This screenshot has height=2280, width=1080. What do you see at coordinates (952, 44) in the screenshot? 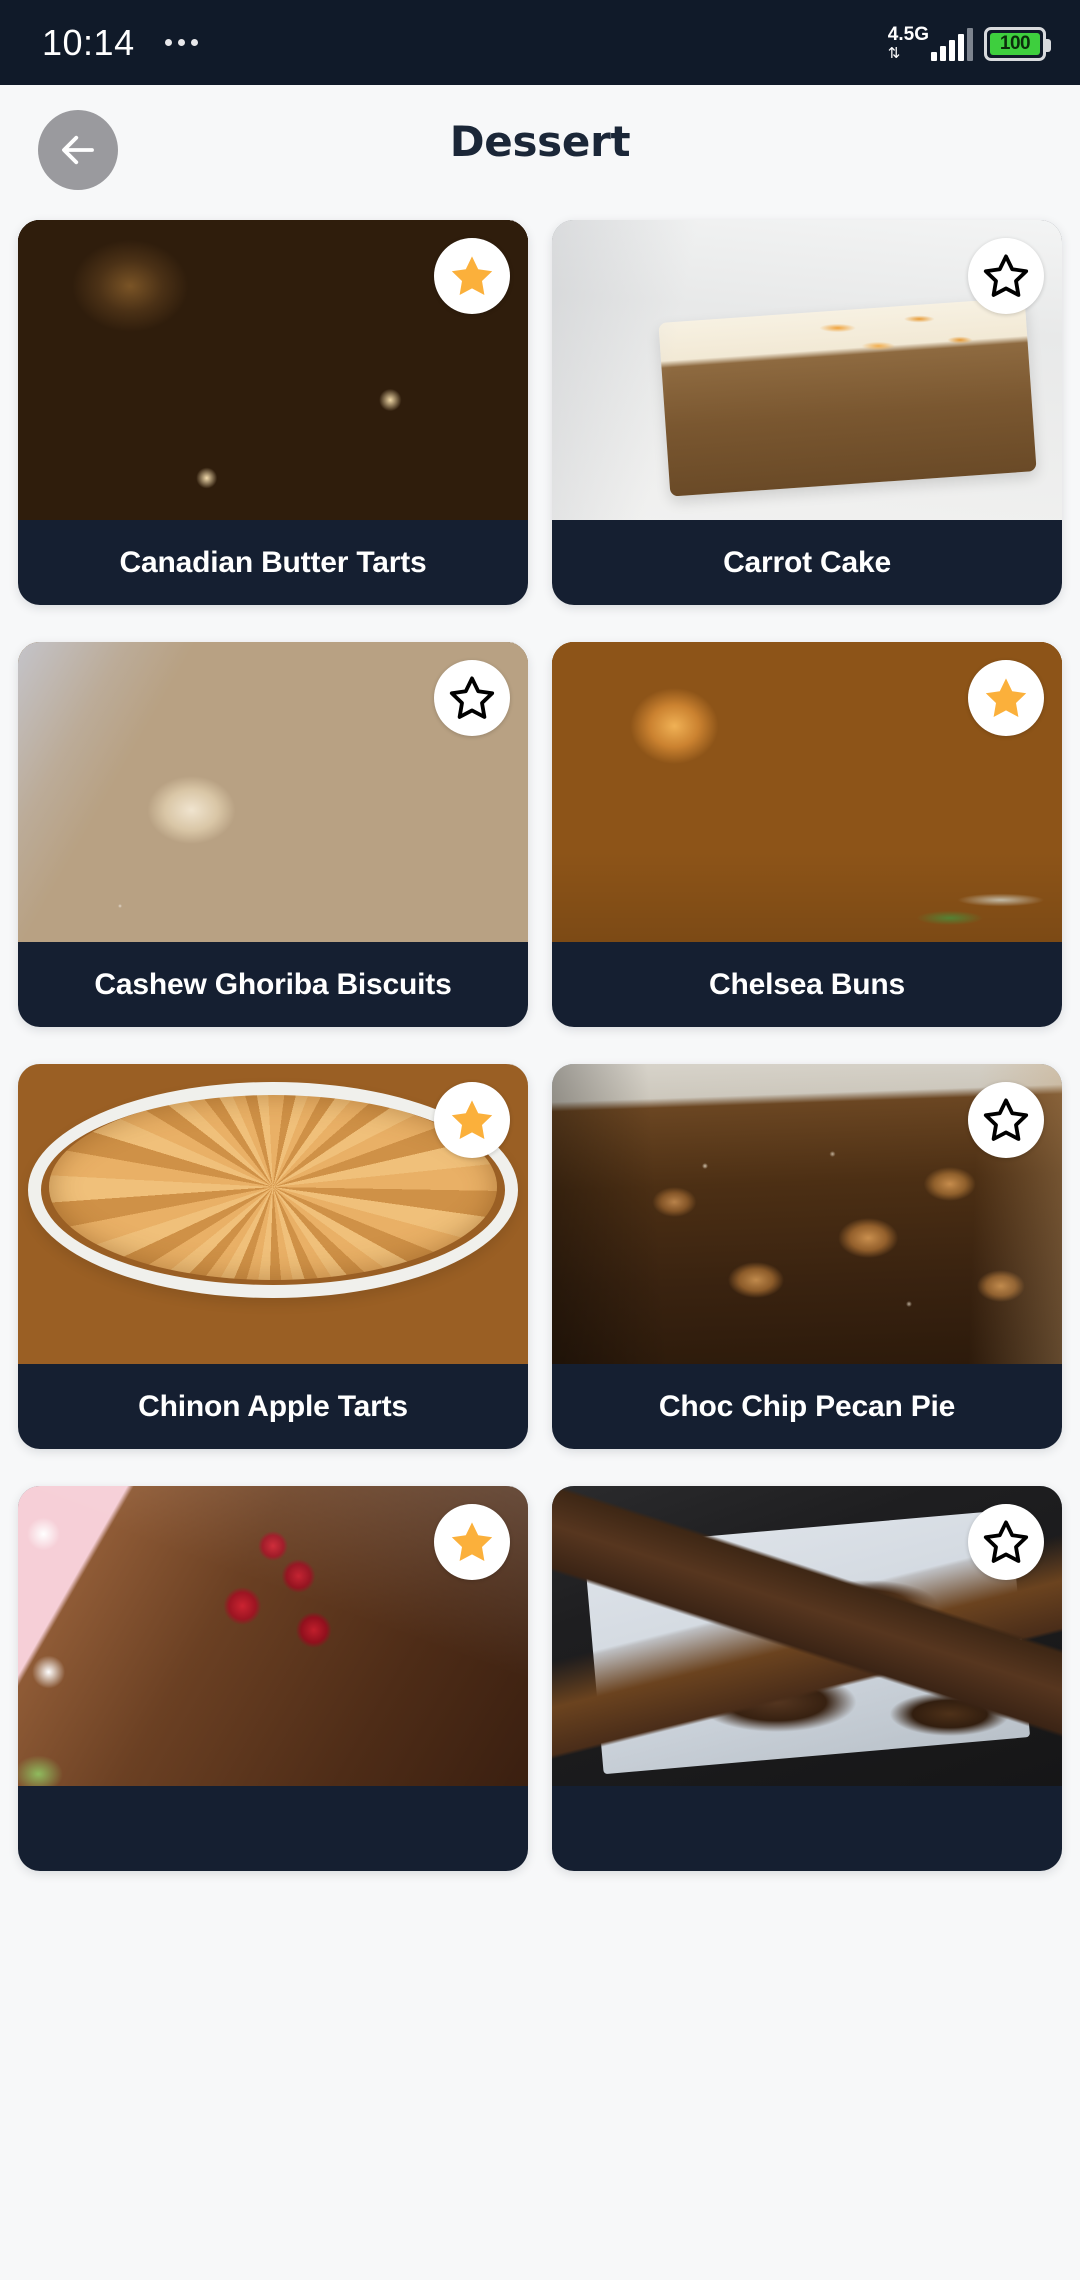
I see `signal-bars-icon` at bounding box center [952, 44].